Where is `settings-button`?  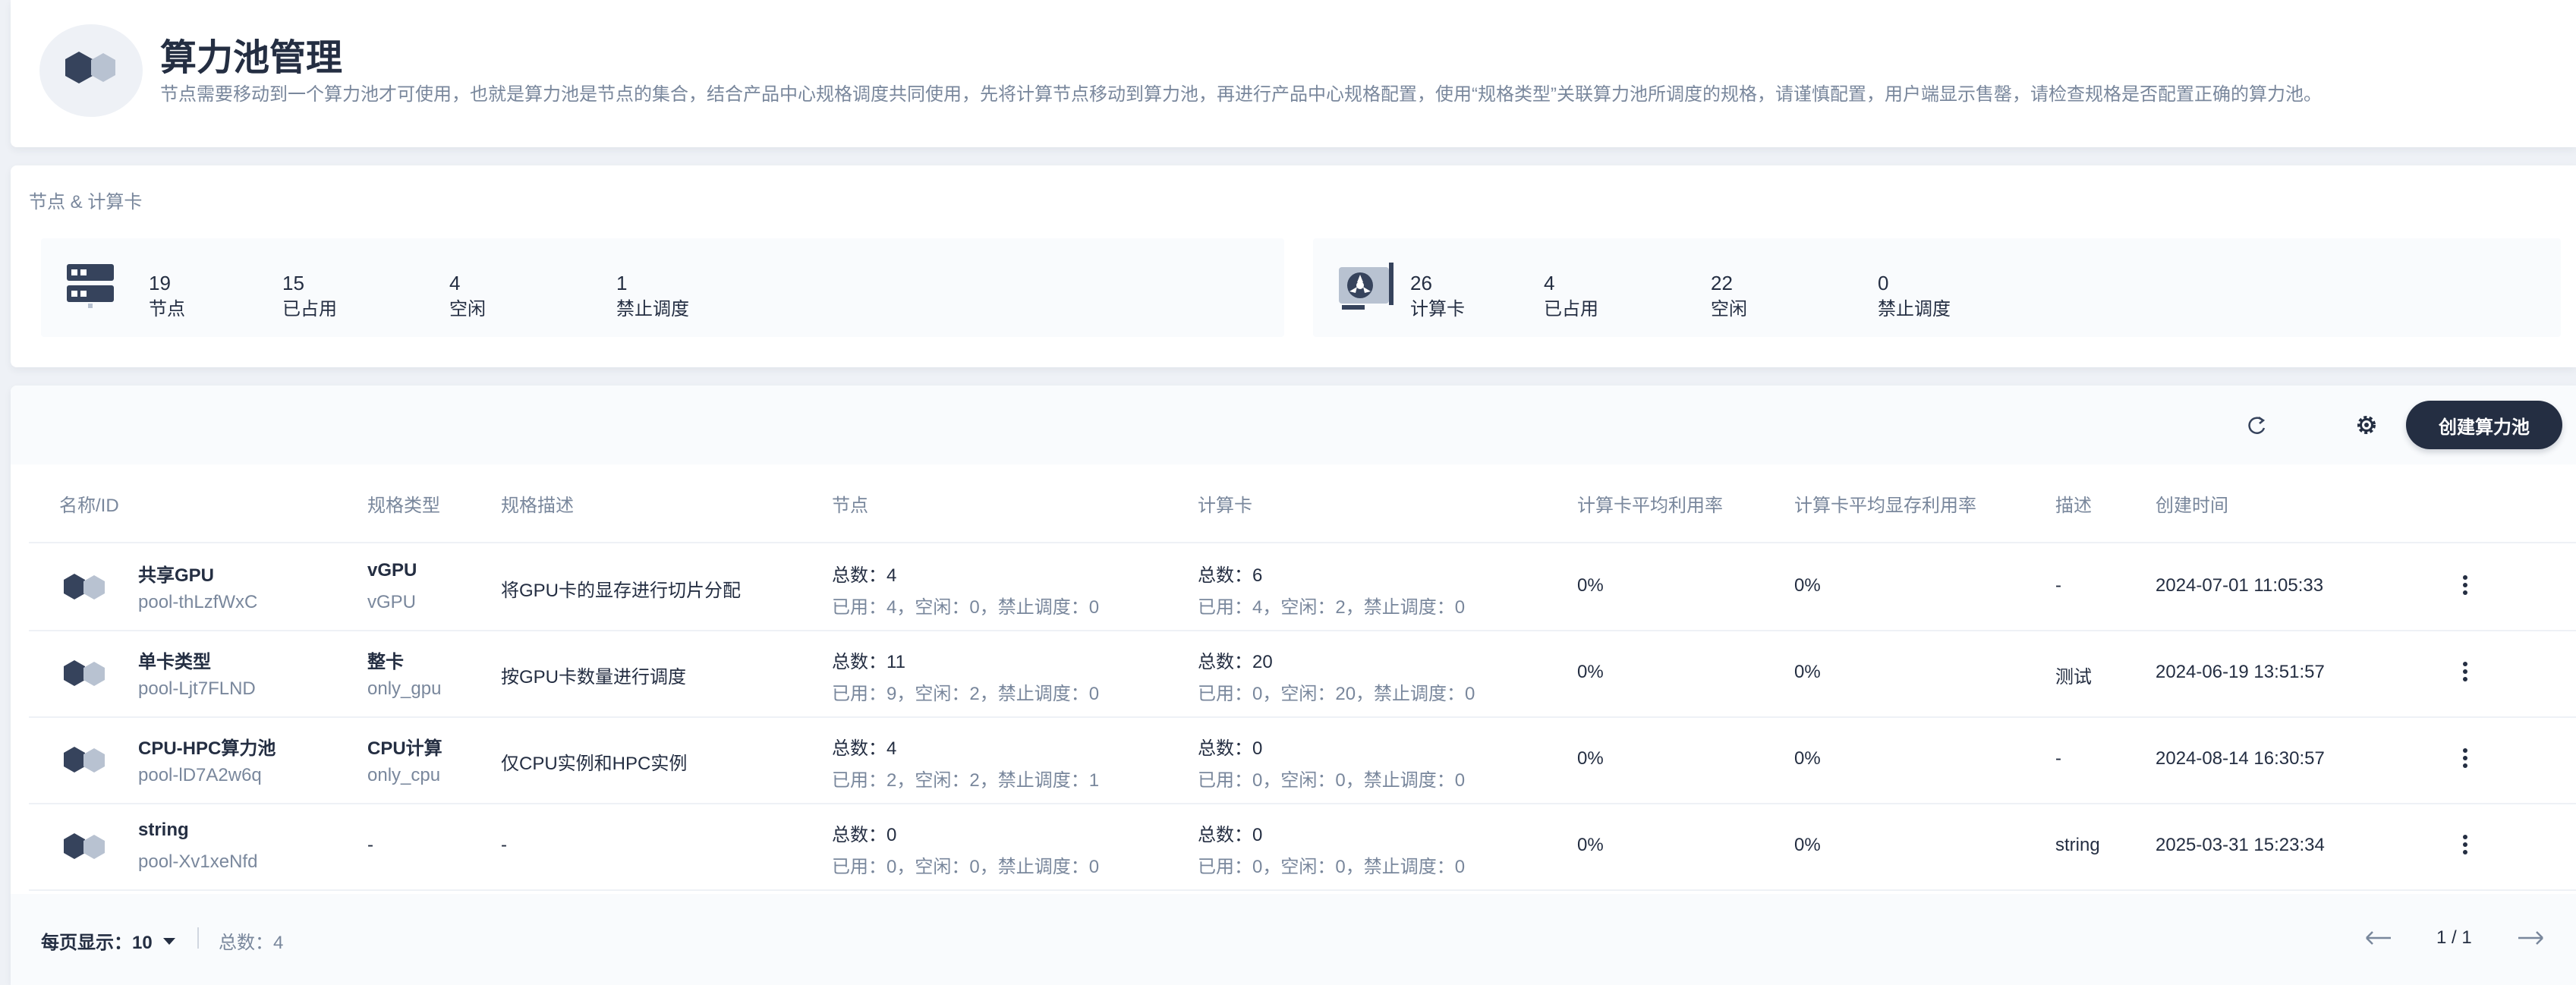
settings-button is located at coordinates (2366, 425).